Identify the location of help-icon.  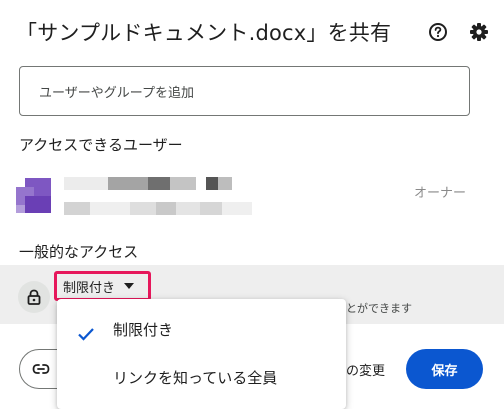
(438, 32).